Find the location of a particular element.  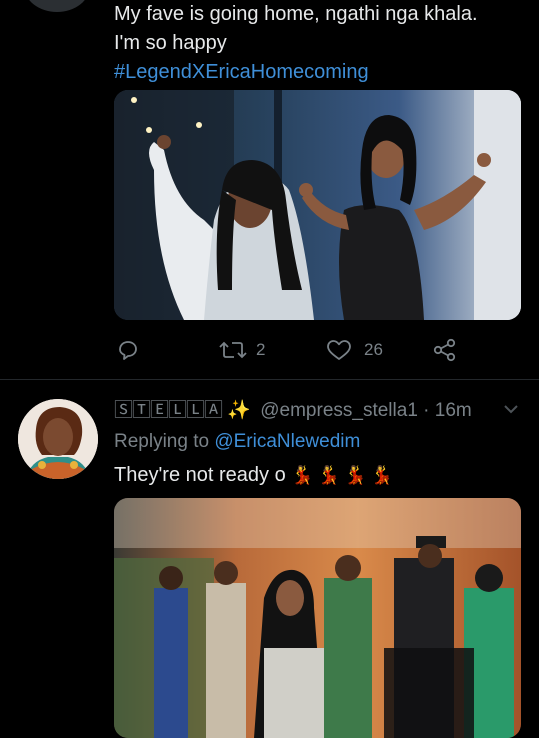

share-icon is located at coordinates (444, 350).